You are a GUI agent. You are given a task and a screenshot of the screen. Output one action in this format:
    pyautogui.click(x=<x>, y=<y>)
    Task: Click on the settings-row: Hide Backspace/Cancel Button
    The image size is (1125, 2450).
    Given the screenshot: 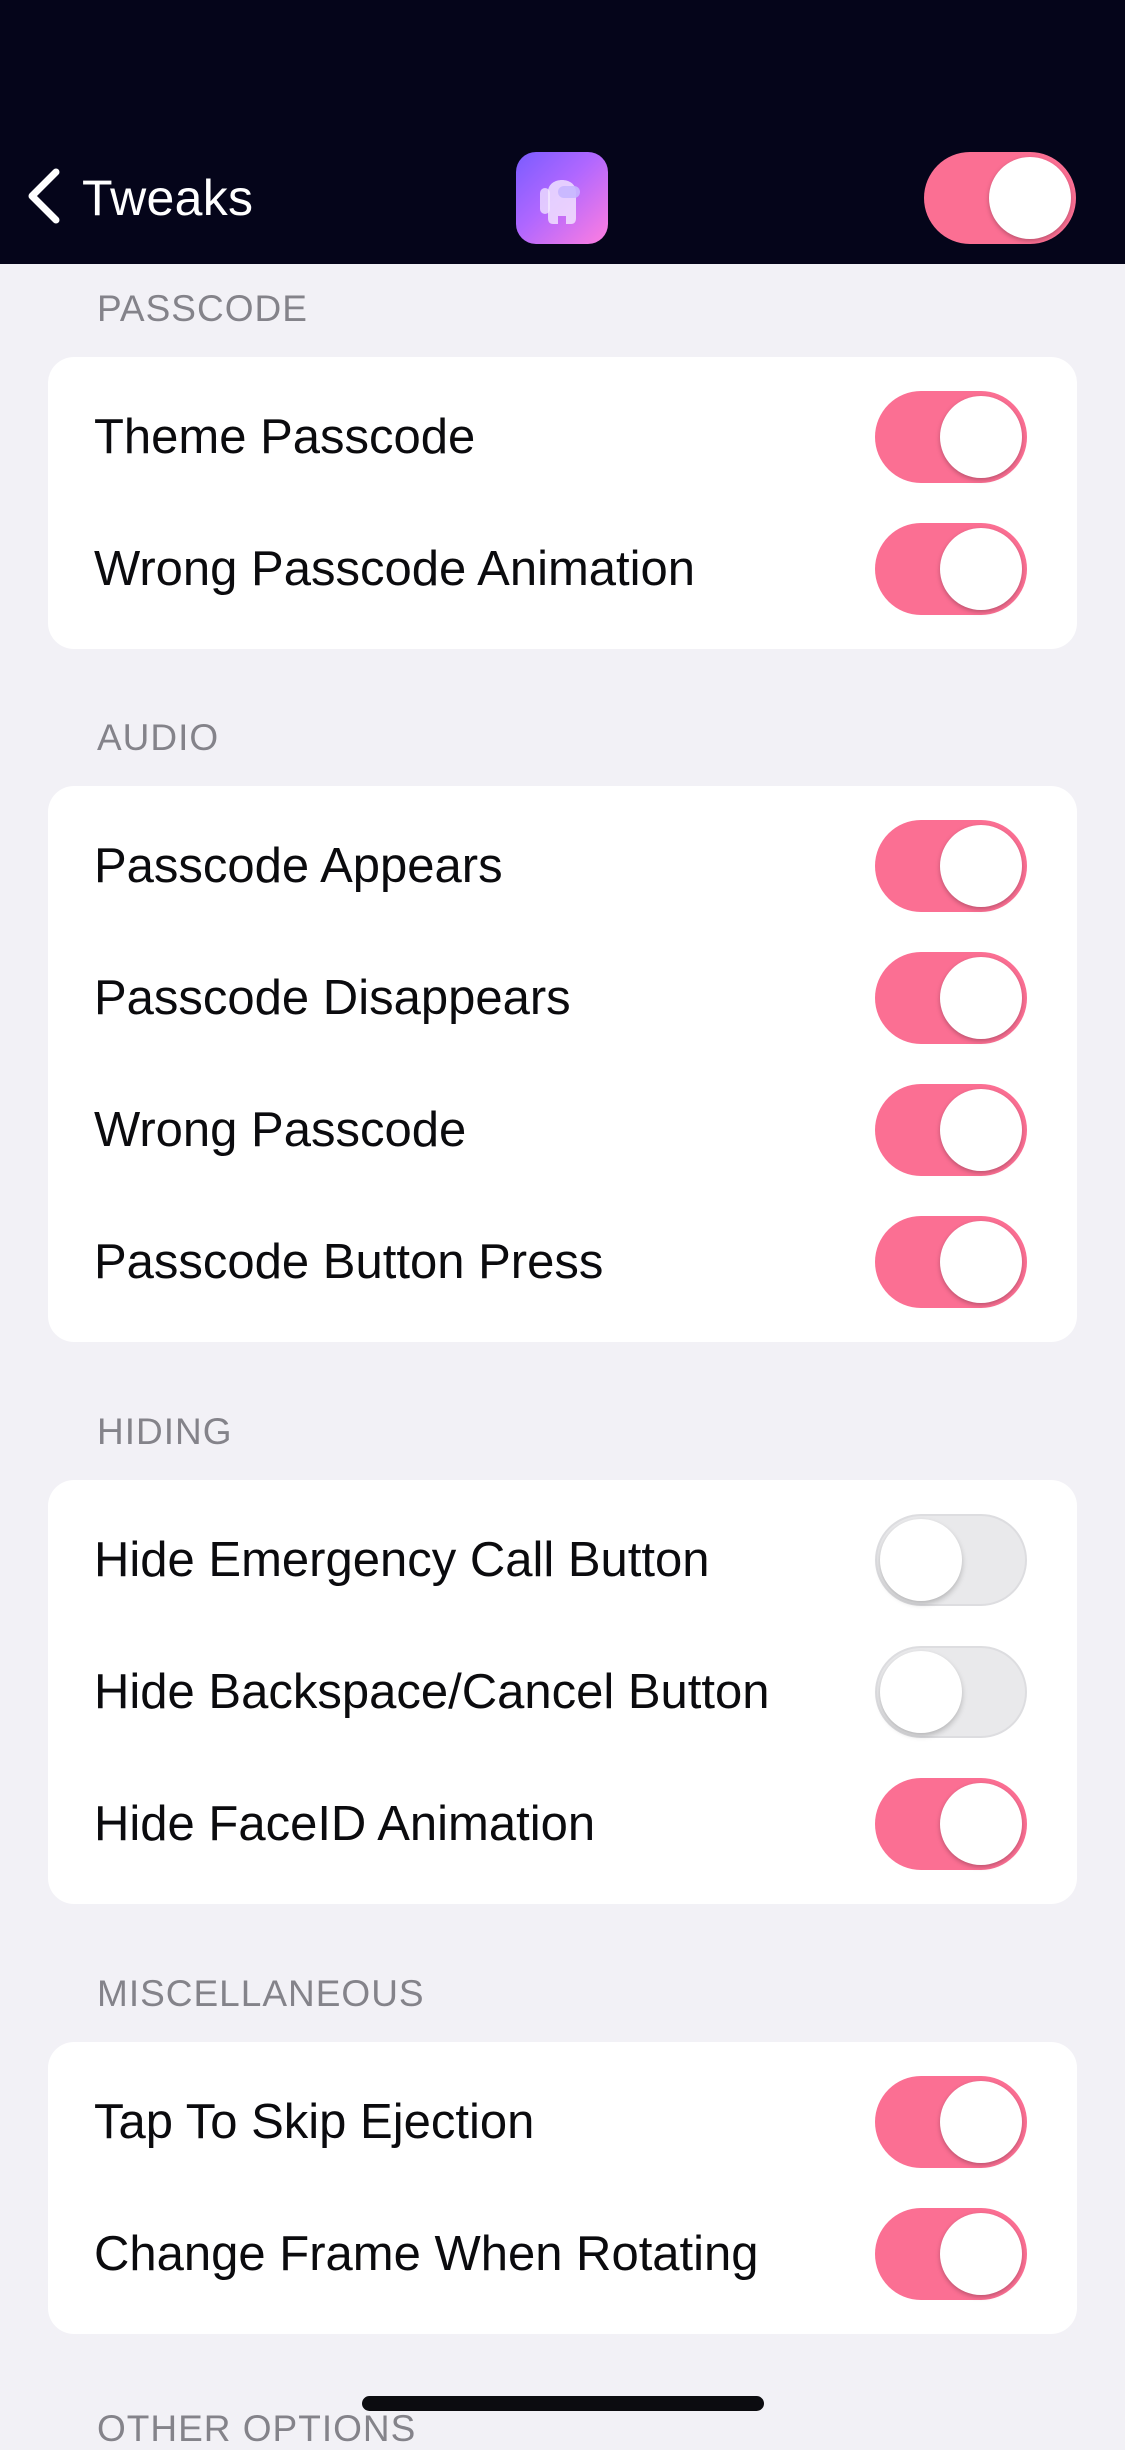 What is the action you would take?
    pyautogui.click(x=562, y=1692)
    